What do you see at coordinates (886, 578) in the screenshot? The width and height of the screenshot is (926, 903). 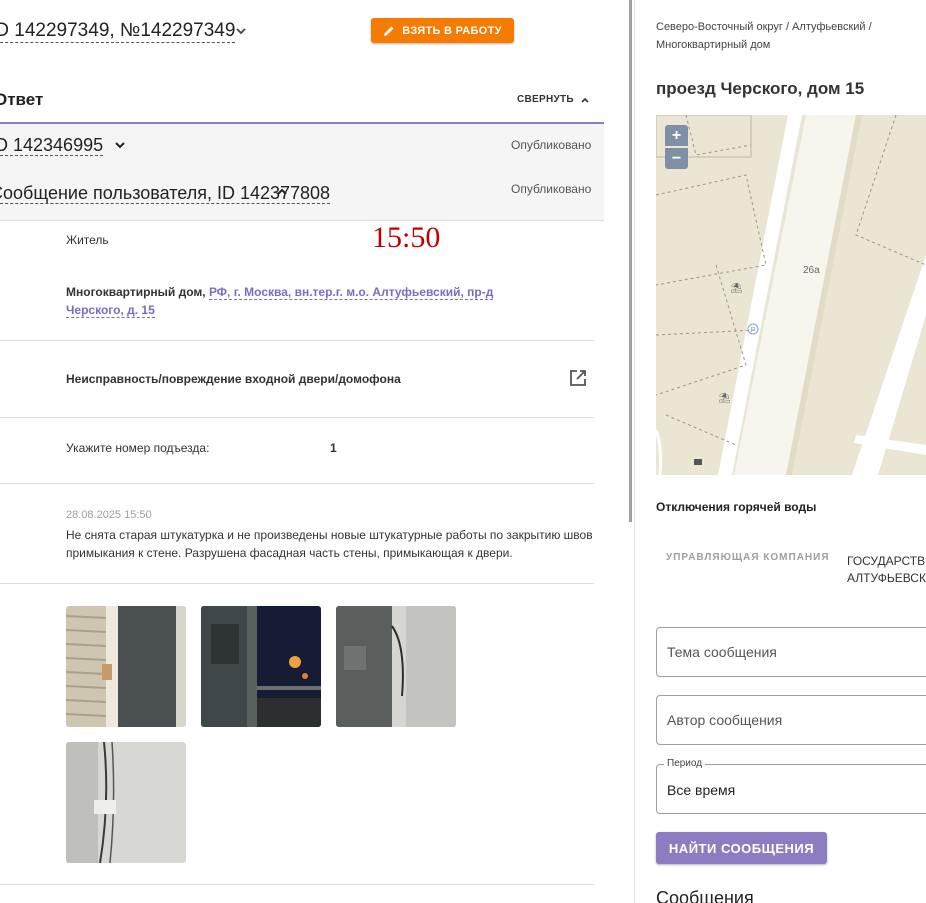 I see `management-company-line: АЛТУФЬЕВСКИЙ` at bounding box center [886, 578].